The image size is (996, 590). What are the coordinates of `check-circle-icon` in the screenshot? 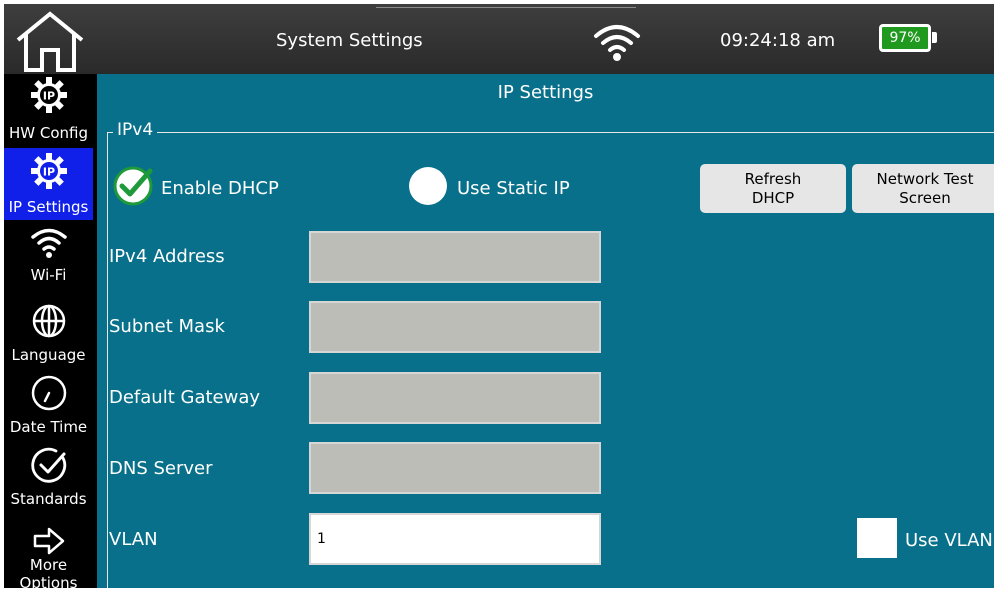 It's located at (49, 465).